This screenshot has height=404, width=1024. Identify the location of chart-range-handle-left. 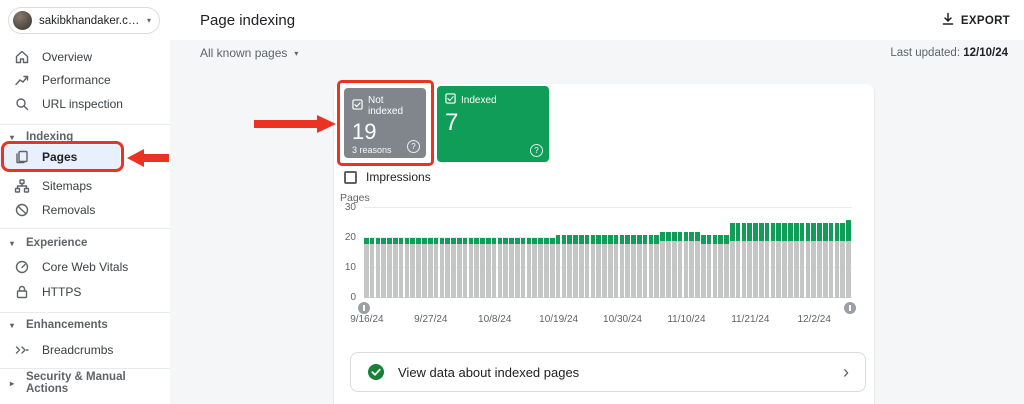
(364, 308).